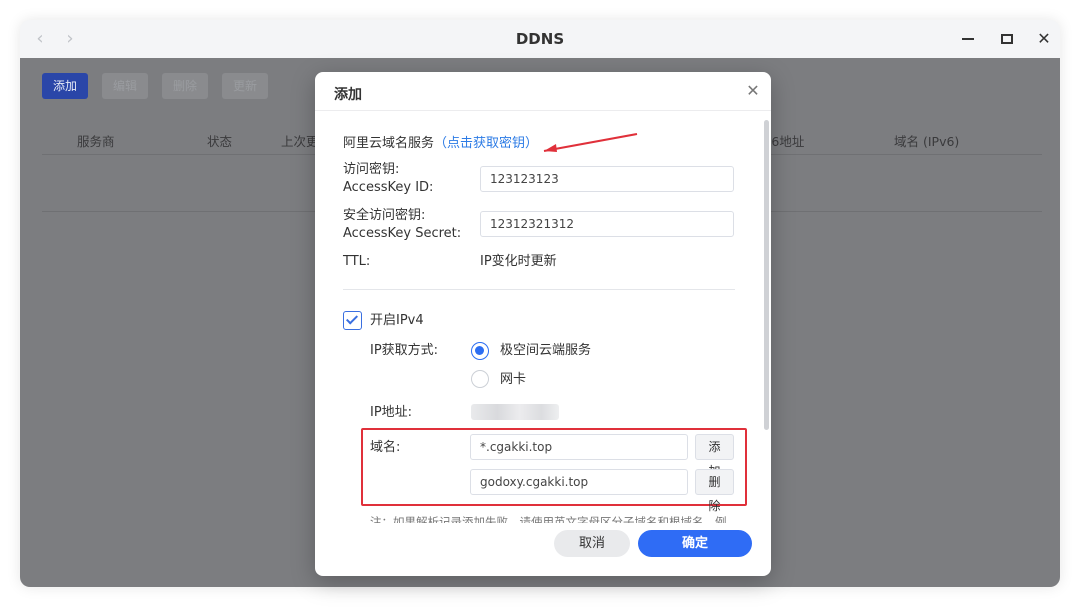 The width and height of the screenshot is (1080, 607). What do you see at coordinates (590, 142) in the screenshot?
I see `annotation-arrow-icon` at bounding box center [590, 142].